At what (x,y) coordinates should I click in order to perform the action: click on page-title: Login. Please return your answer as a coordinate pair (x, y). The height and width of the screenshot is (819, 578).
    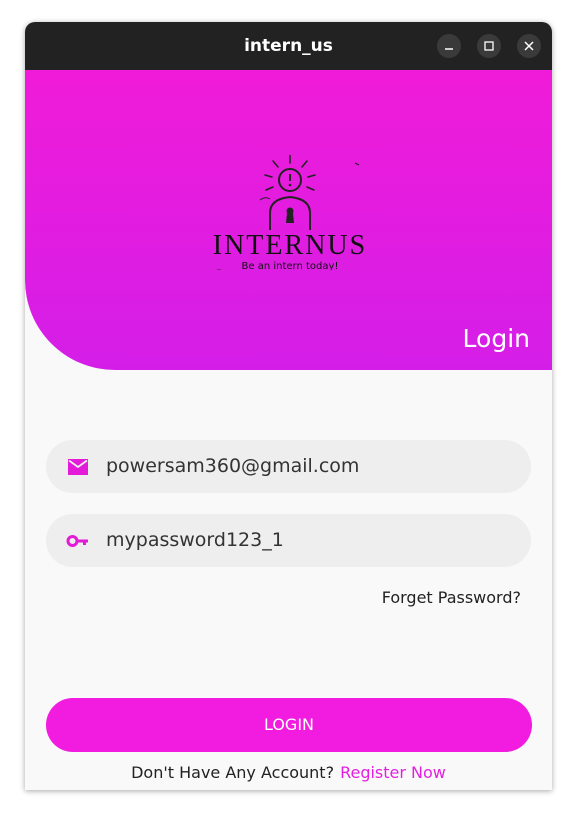
    Looking at the image, I should click on (496, 338).